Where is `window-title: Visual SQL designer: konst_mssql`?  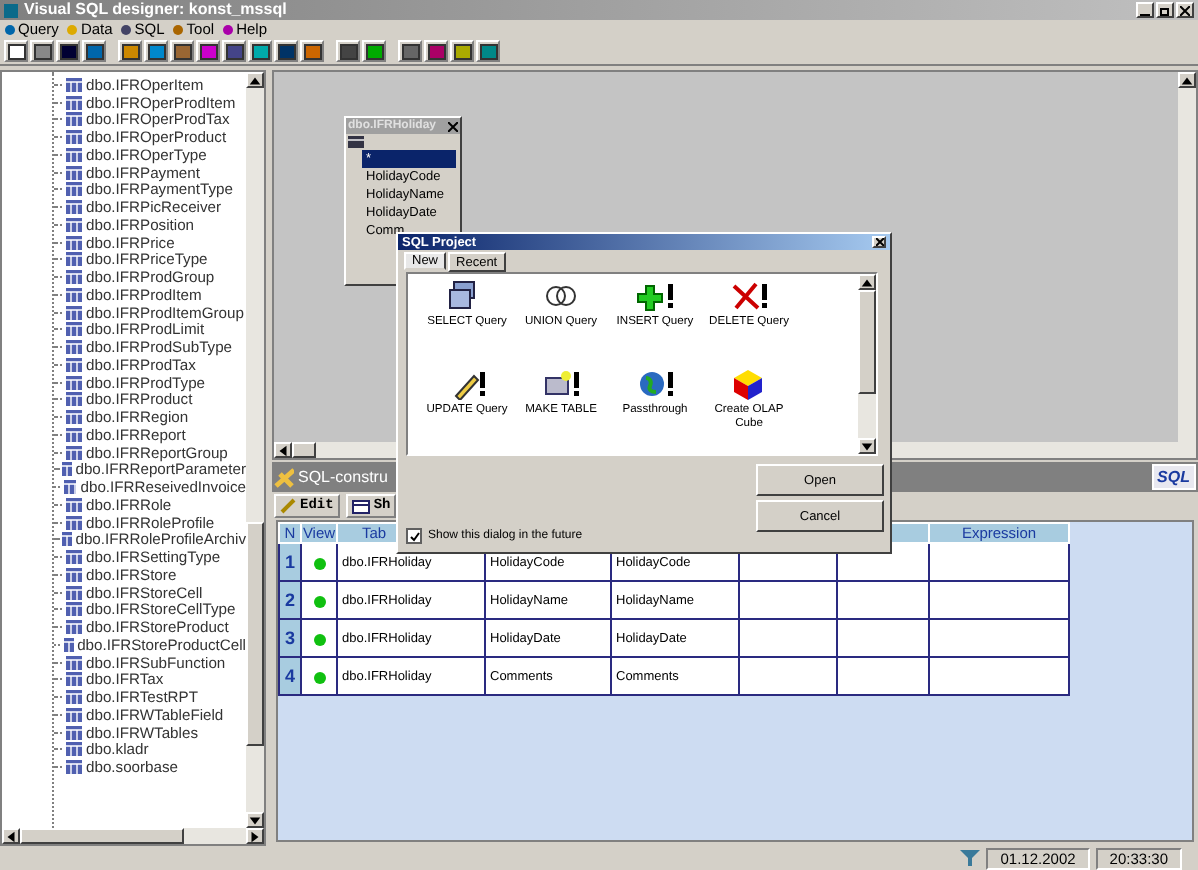
window-title: Visual SQL designer: konst_mssql is located at coordinates (155, 10).